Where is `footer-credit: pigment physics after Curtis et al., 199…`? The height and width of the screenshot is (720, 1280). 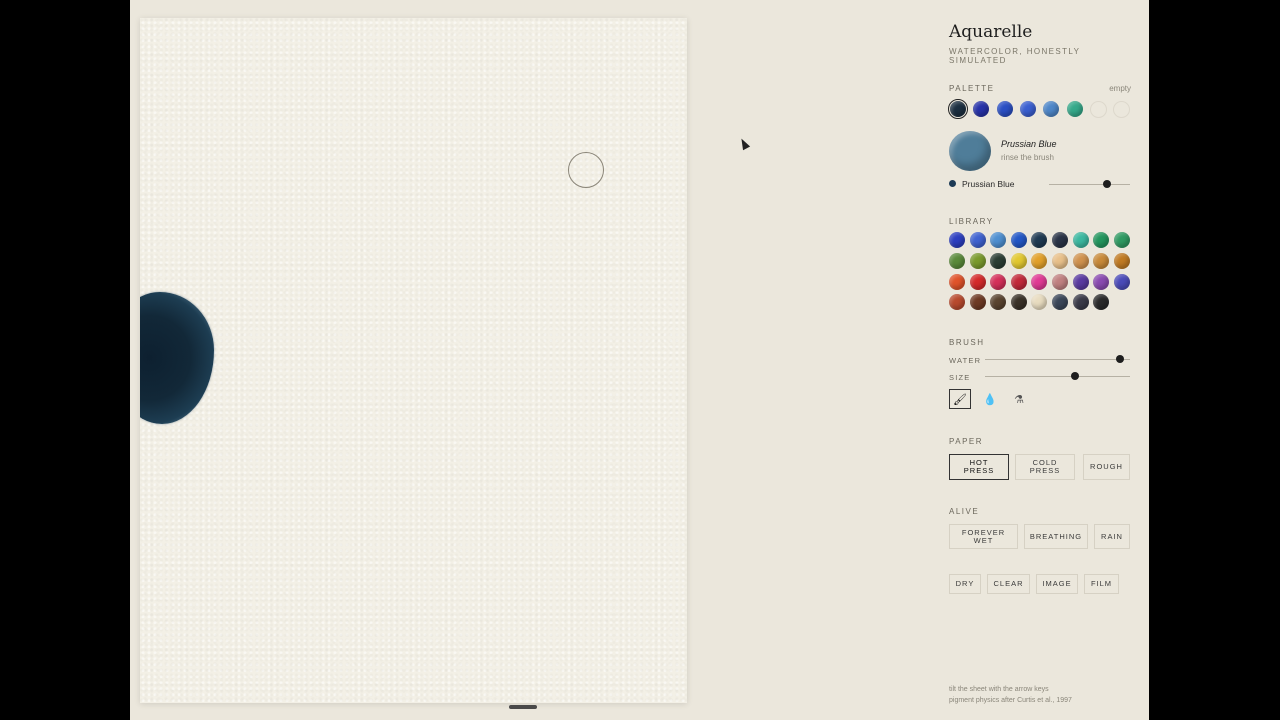 footer-credit: pigment physics after Curtis et al., 199… is located at coordinates (1010, 700).